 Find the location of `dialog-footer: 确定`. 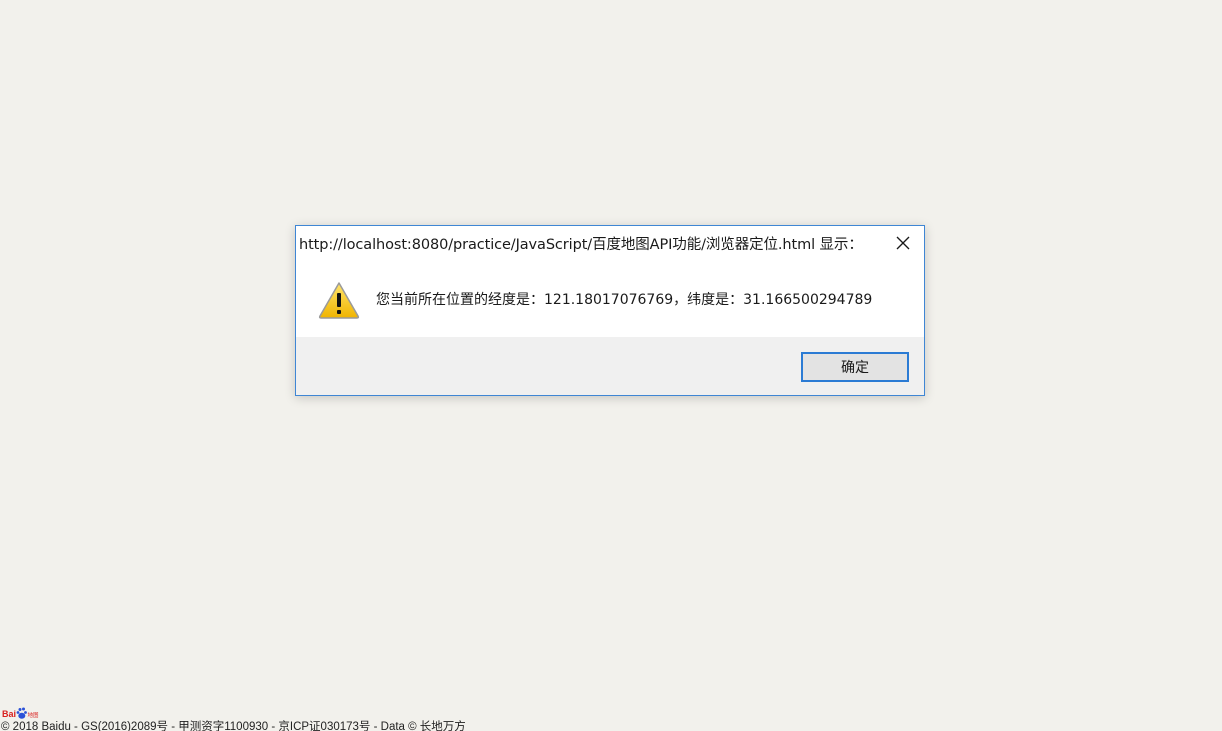

dialog-footer: 确定 is located at coordinates (610, 366).